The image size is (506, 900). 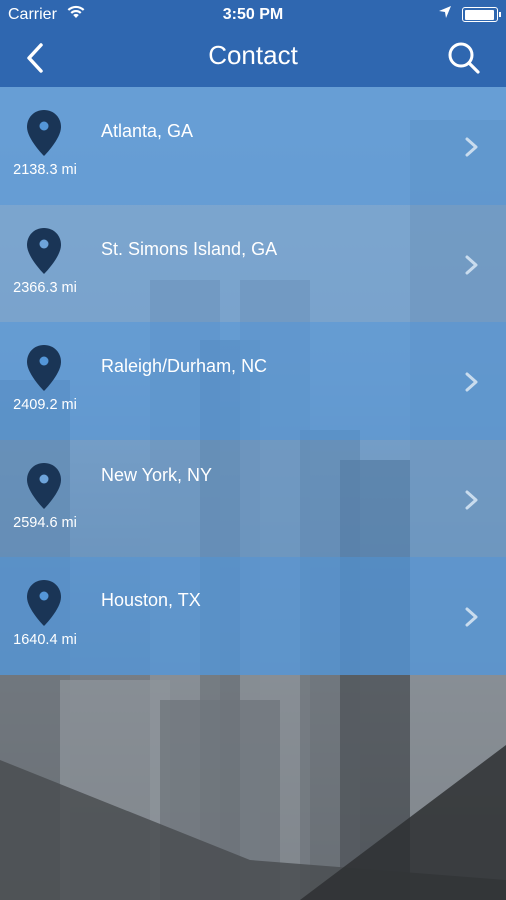 I want to click on page-title: Contact, so click(x=253, y=55).